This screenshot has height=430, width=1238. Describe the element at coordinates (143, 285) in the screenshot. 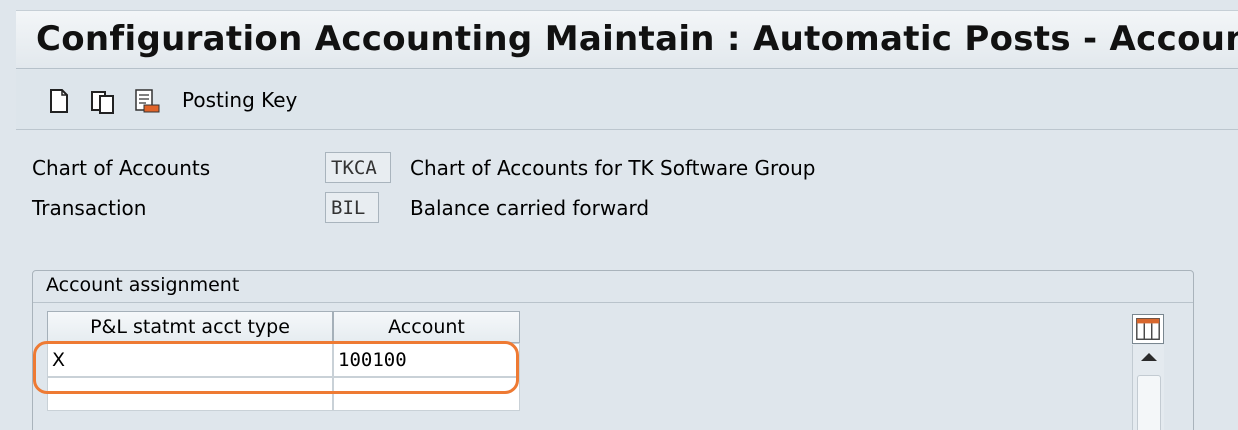

I see `account-assignment-title: Account assignment` at that location.